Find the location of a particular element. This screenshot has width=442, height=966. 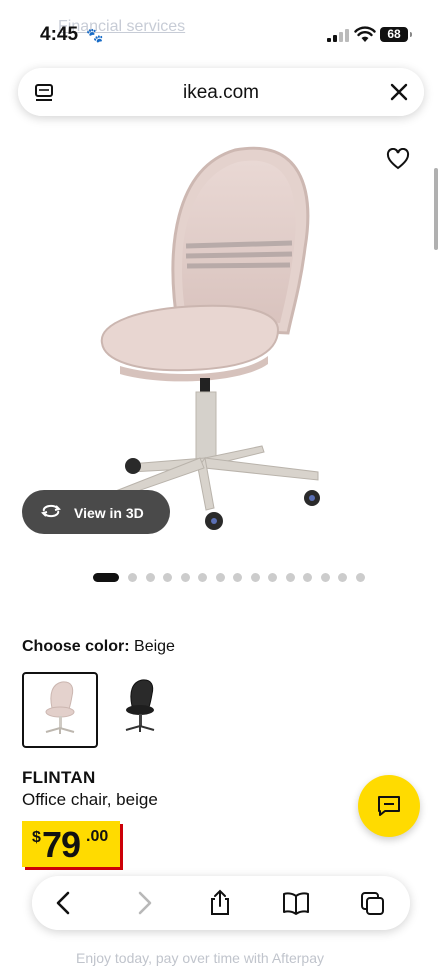

share-icon is located at coordinates (220, 903).